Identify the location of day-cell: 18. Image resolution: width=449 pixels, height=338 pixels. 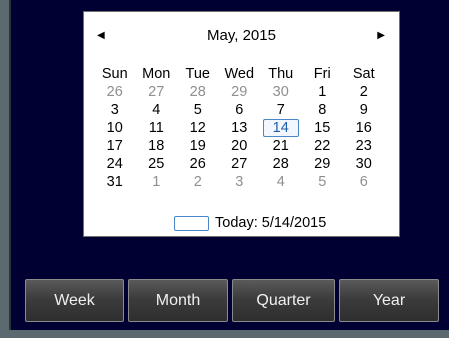
(157, 146).